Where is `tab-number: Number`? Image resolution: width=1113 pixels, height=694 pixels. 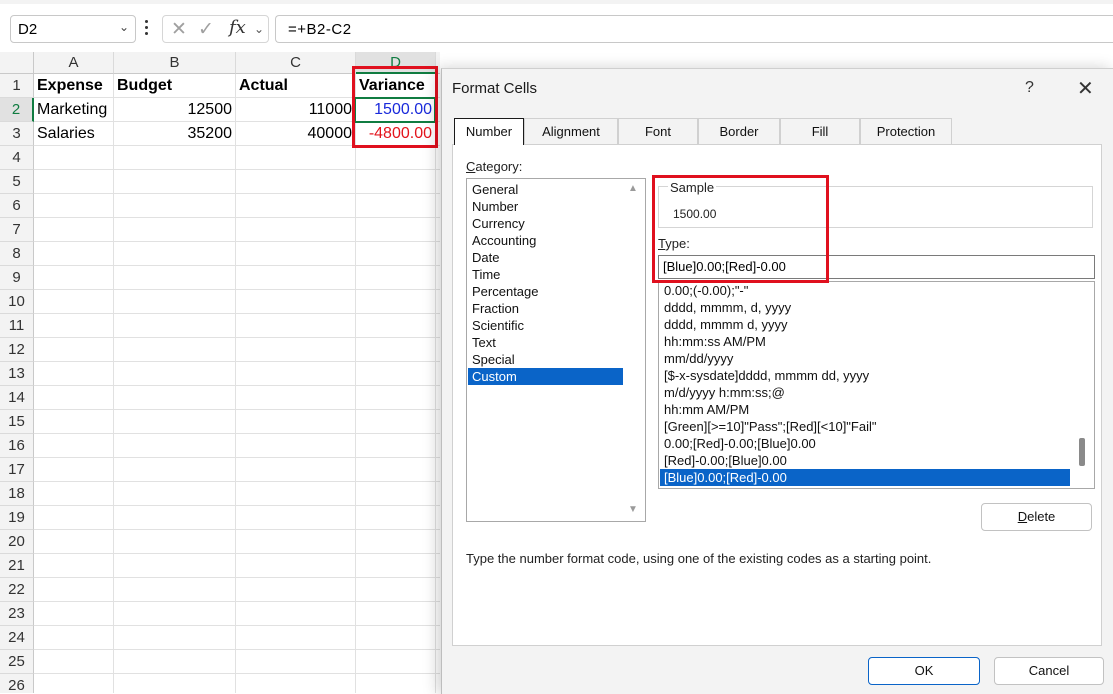 tab-number: Number is located at coordinates (489, 131).